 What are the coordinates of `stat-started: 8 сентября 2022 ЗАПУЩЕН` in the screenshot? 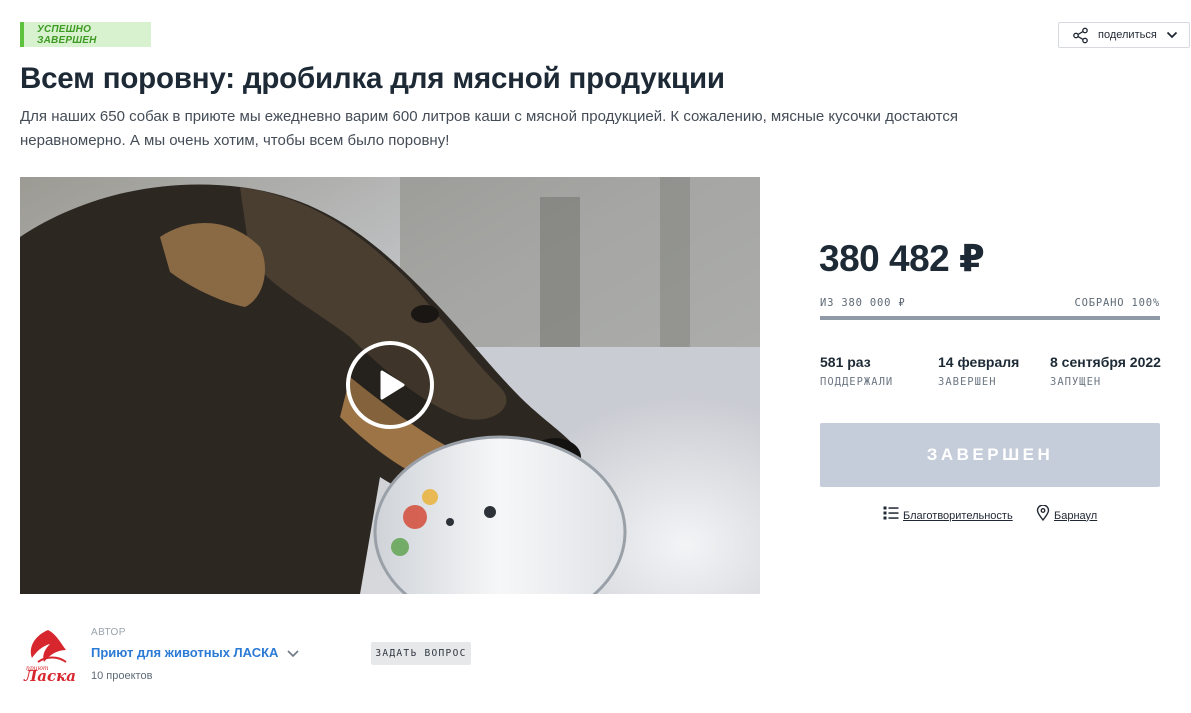 It's located at (1105, 371).